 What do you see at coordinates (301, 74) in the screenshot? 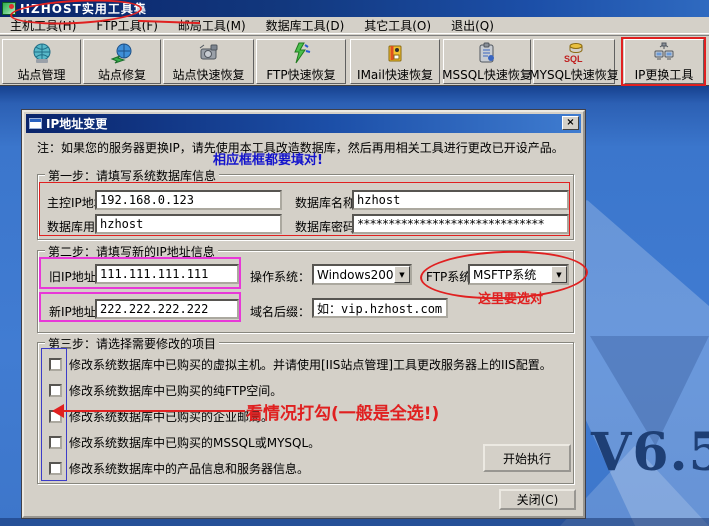
I see `toolbar-button-label: FTP快速恢复` at bounding box center [301, 74].